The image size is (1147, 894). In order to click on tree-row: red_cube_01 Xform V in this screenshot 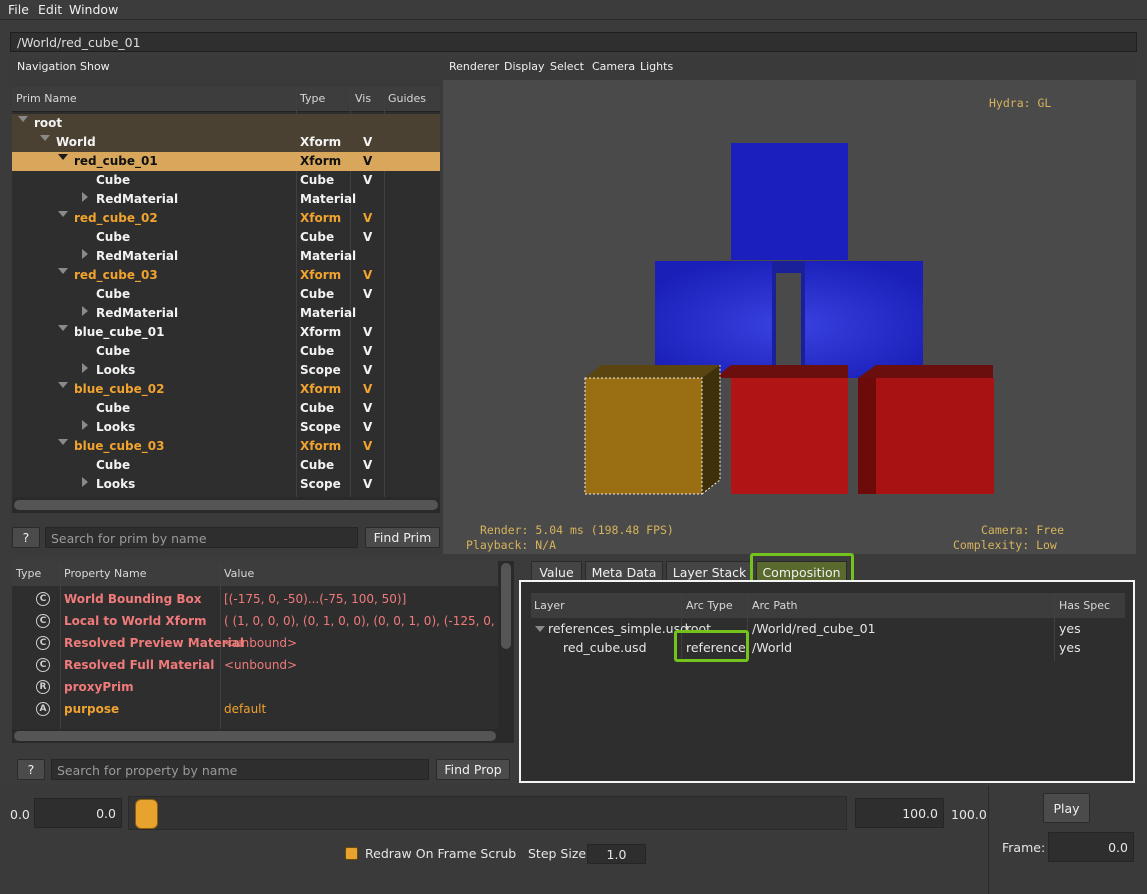, I will do `click(226, 161)`.